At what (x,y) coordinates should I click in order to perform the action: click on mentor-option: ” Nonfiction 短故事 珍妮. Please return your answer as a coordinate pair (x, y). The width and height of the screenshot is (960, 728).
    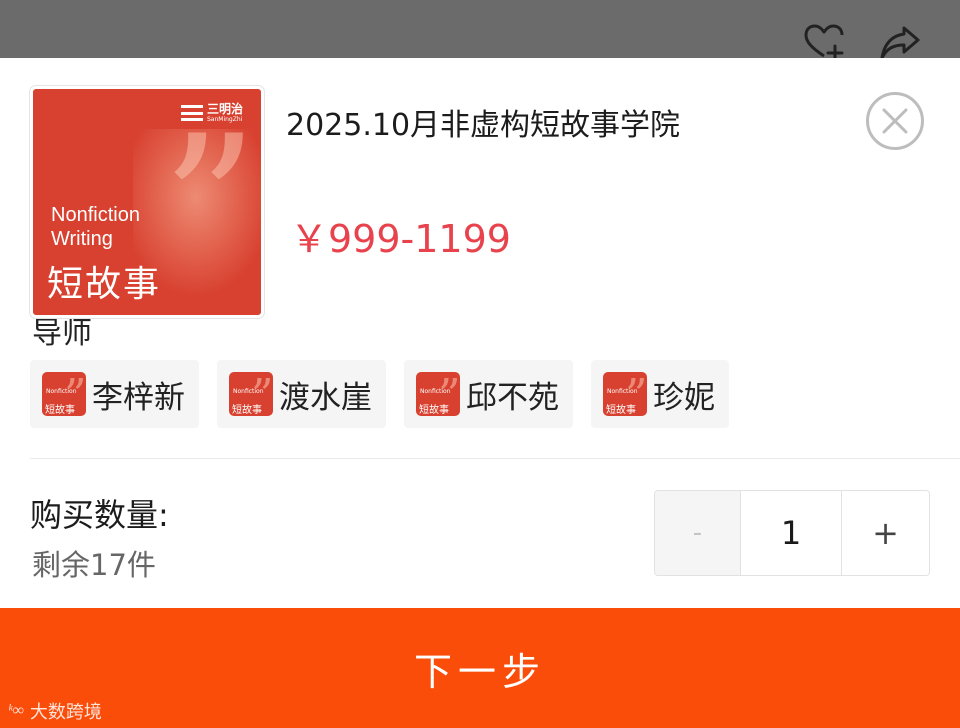
    Looking at the image, I should click on (660, 394).